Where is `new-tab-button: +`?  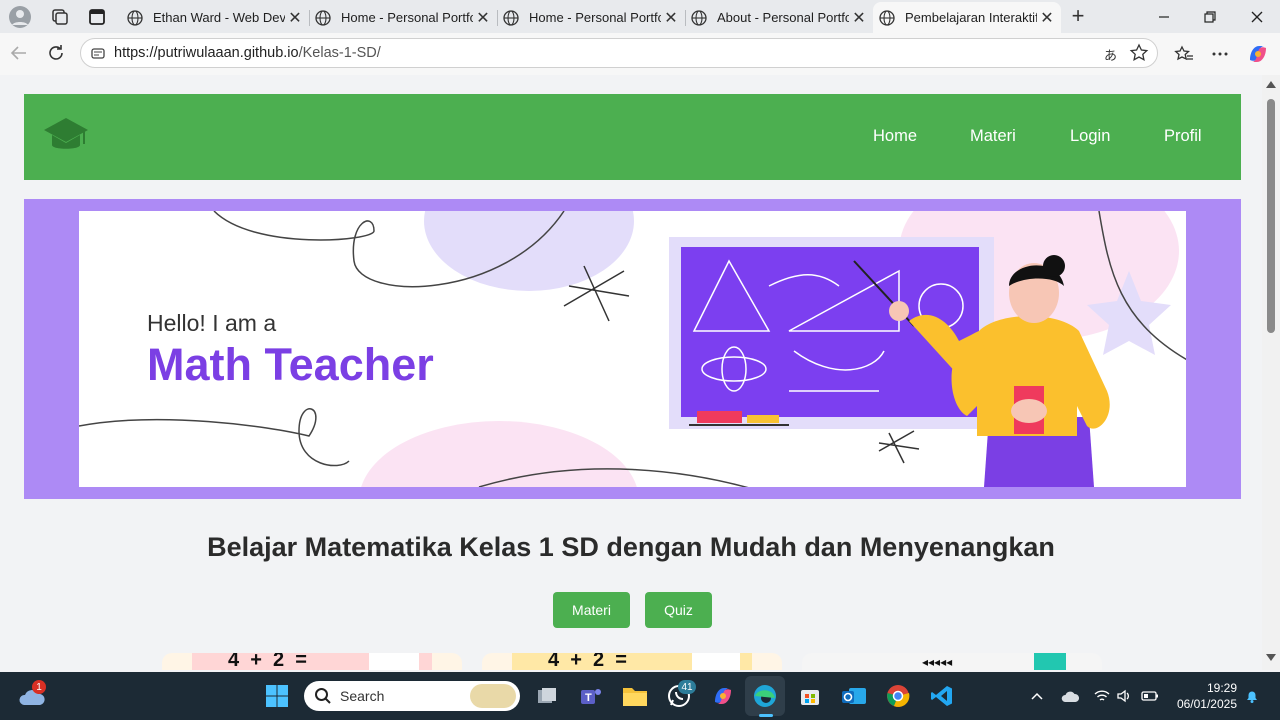
new-tab-button: + is located at coordinates (1078, 16).